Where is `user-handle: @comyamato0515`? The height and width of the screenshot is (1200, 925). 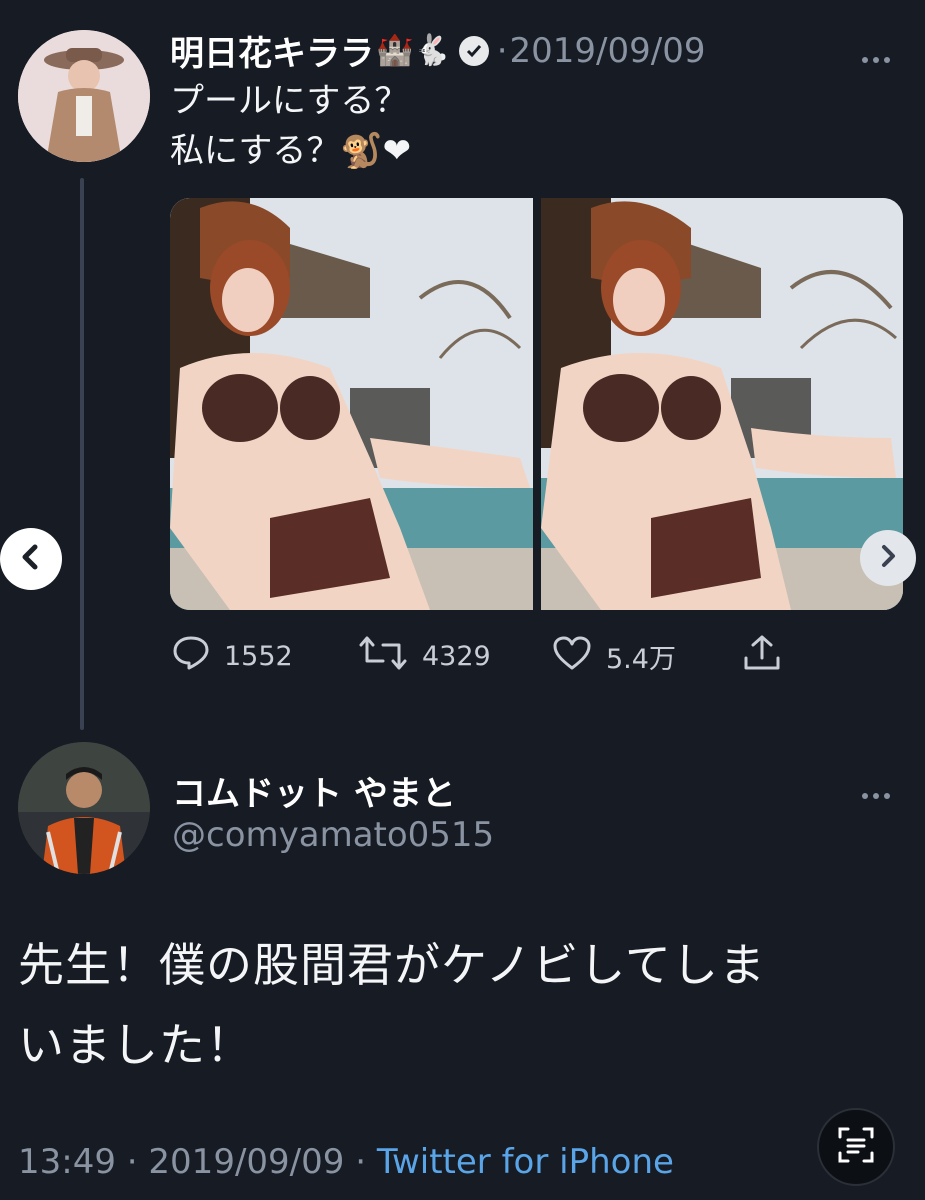
user-handle: @comyamato0515 is located at coordinates (333, 835).